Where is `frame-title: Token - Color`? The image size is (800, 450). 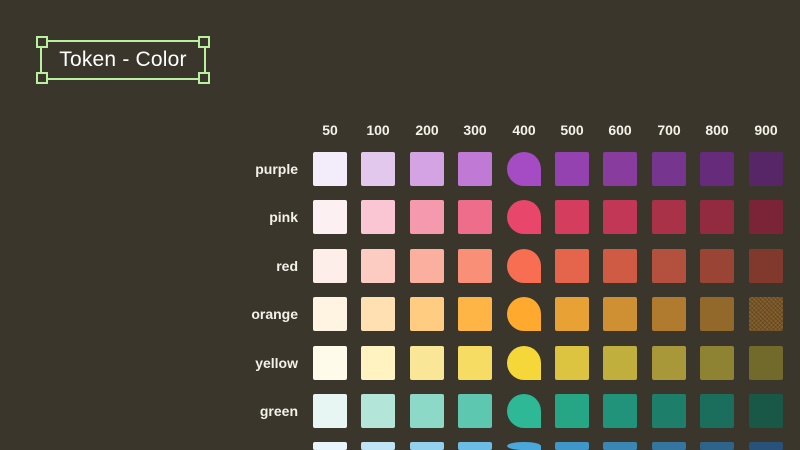
frame-title: Token - Color is located at coordinates (123, 59).